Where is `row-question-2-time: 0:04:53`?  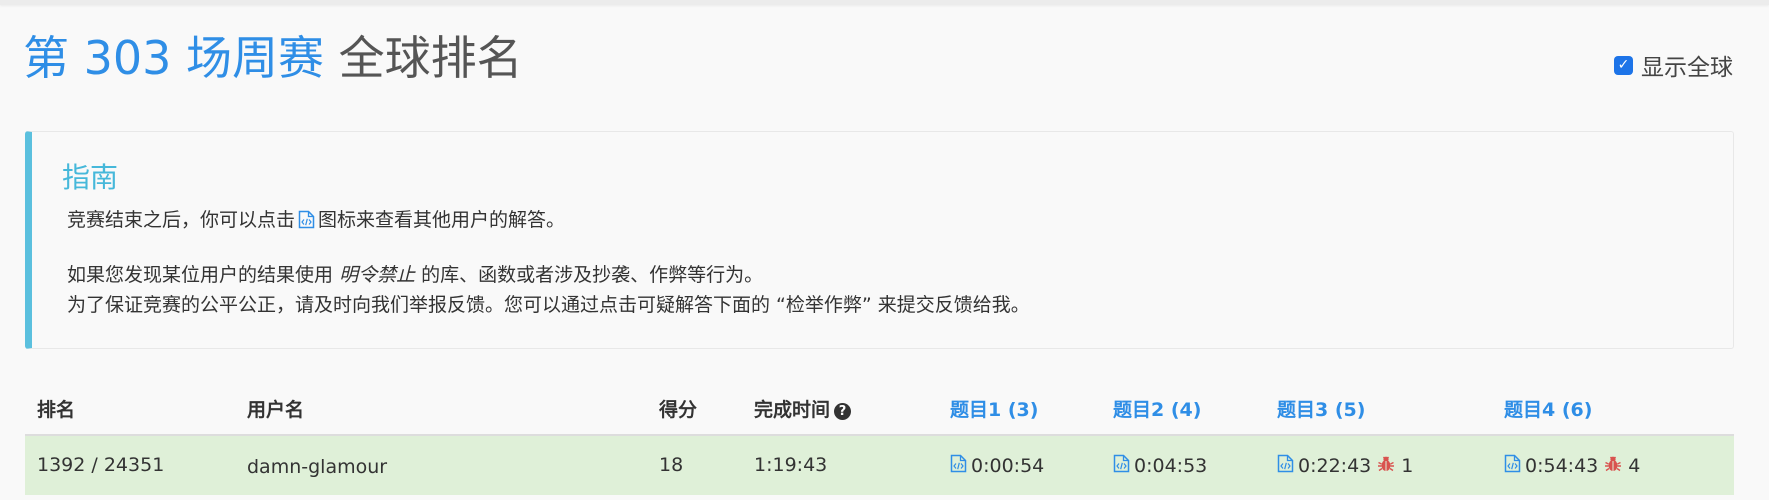 row-question-2-time: 0:04:53 is located at coordinates (1171, 466).